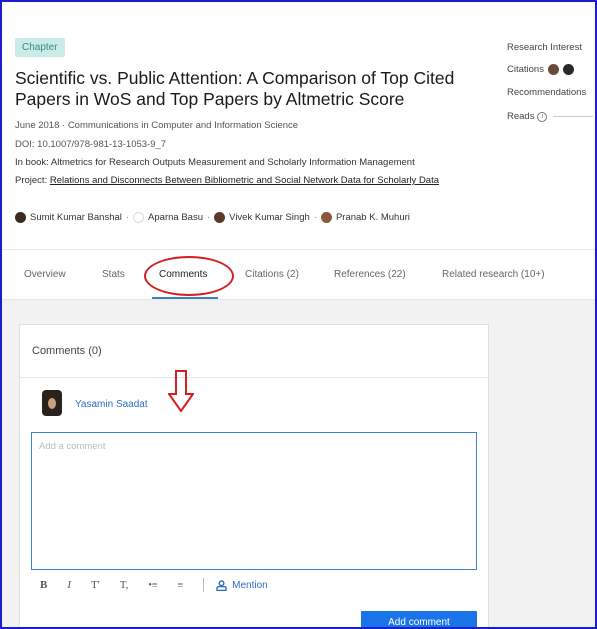  What do you see at coordinates (373, 217) in the screenshot?
I see `author-name: Pranab K. Muhuri` at bounding box center [373, 217].